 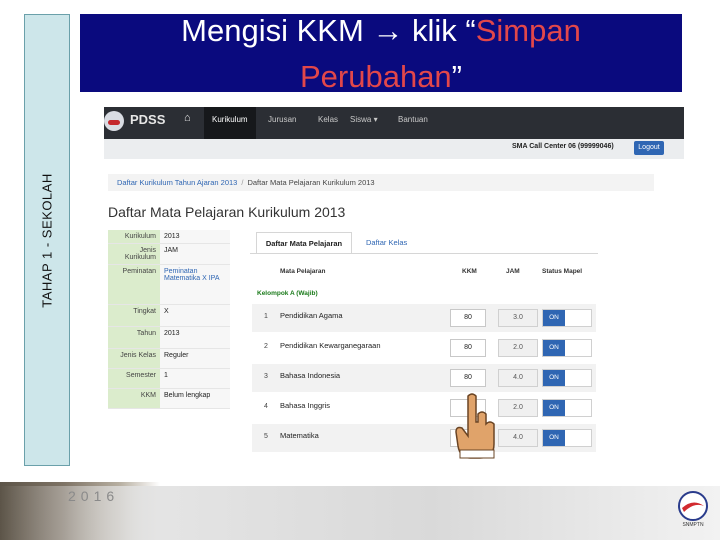 What do you see at coordinates (310, 375) in the screenshot?
I see `subject-name: Bahasa Indonesia` at bounding box center [310, 375].